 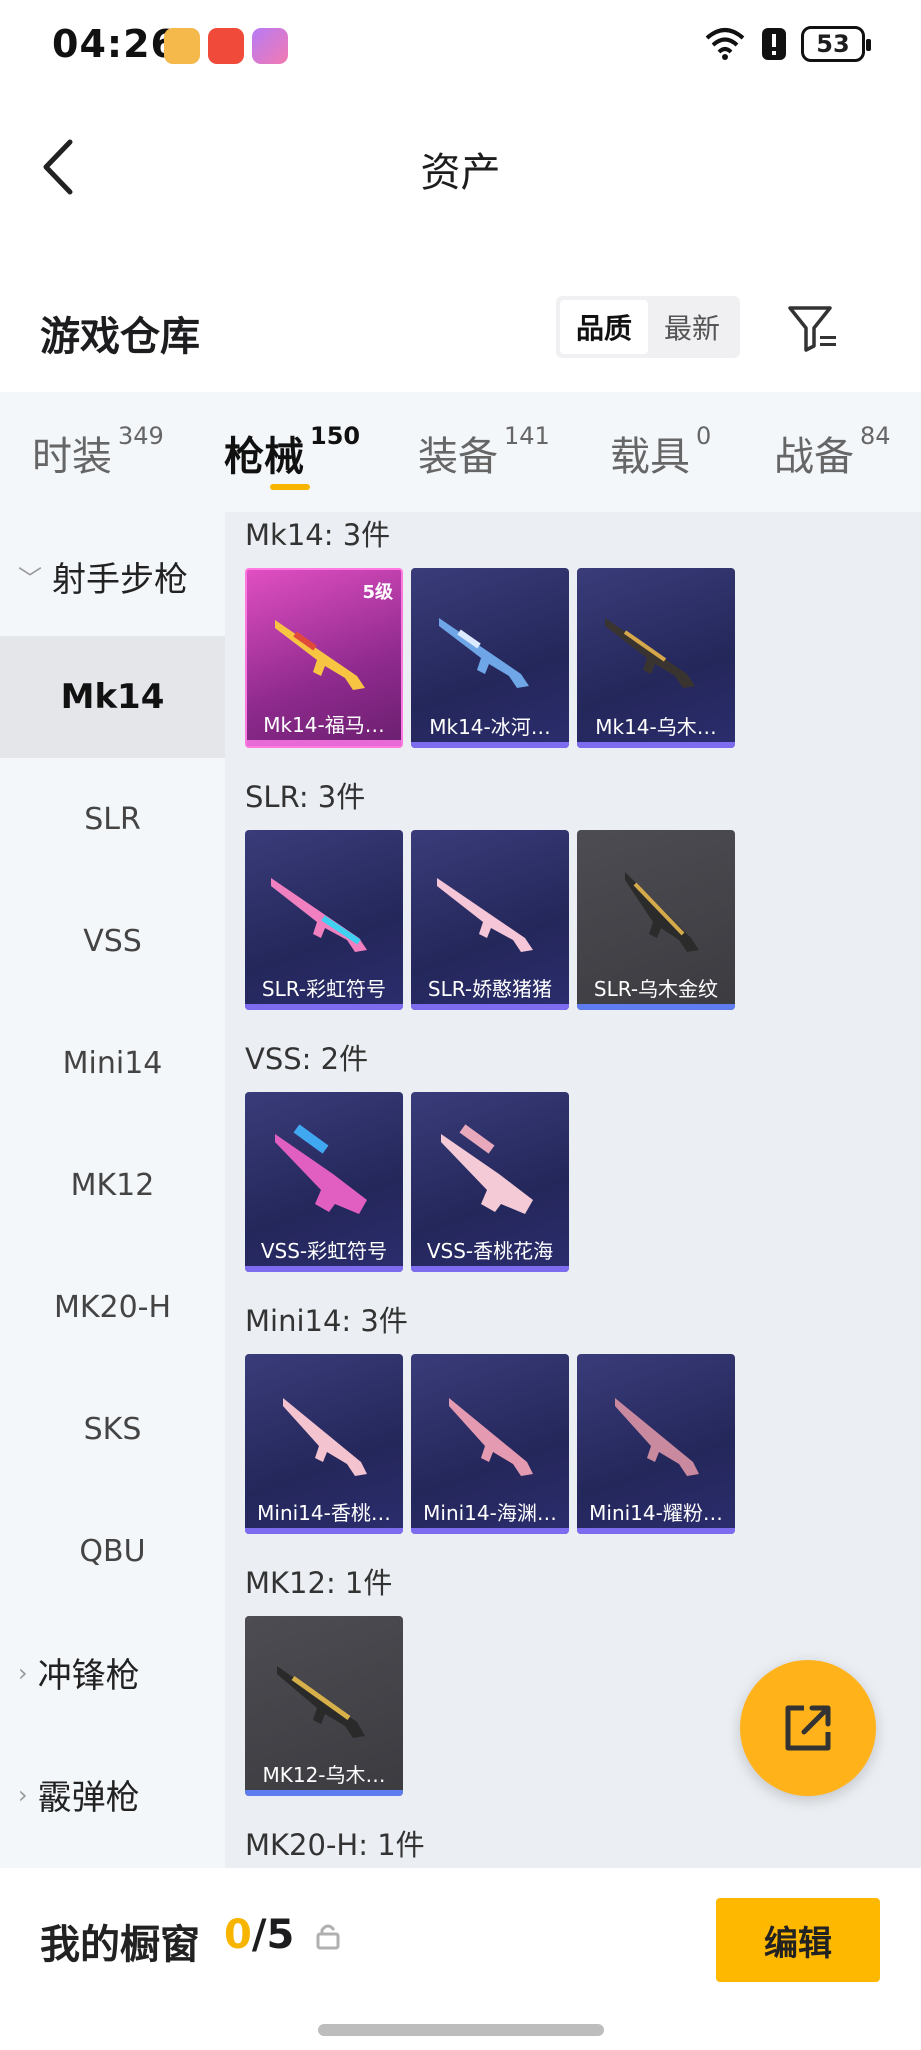 What do you see at coordinates (98, 452) in the screenshot?
I see `tab-fashion: 时装 349` at bounding box center [98, 452].